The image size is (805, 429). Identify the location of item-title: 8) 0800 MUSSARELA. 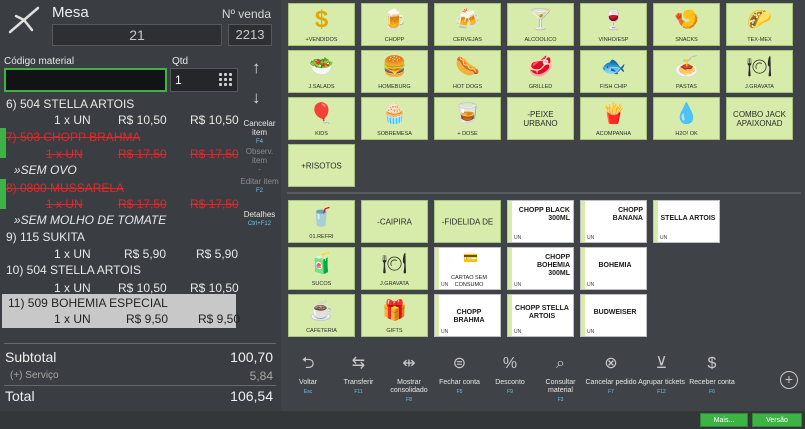
(65, 188).